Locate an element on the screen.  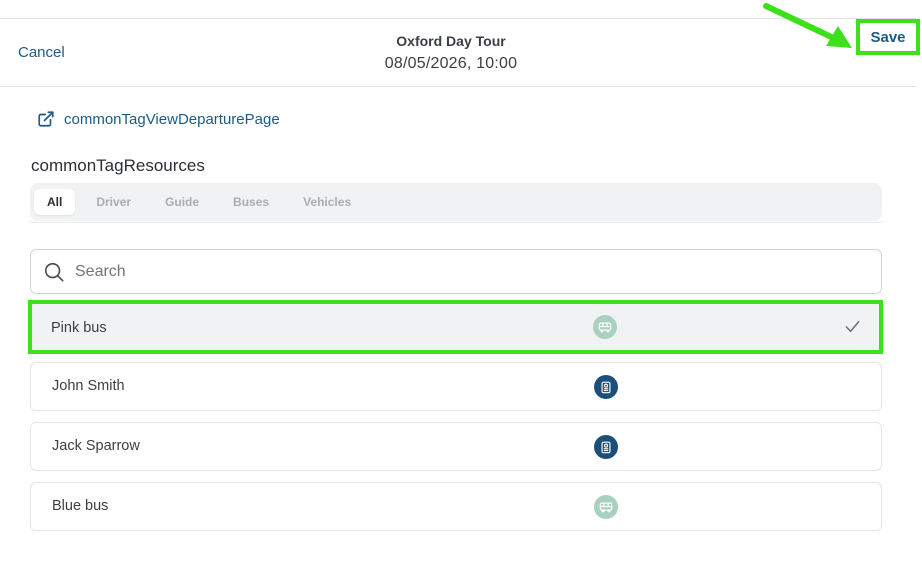
view-departure-link: commonTagViewDeparturePage is located at coordinates (158, 119).